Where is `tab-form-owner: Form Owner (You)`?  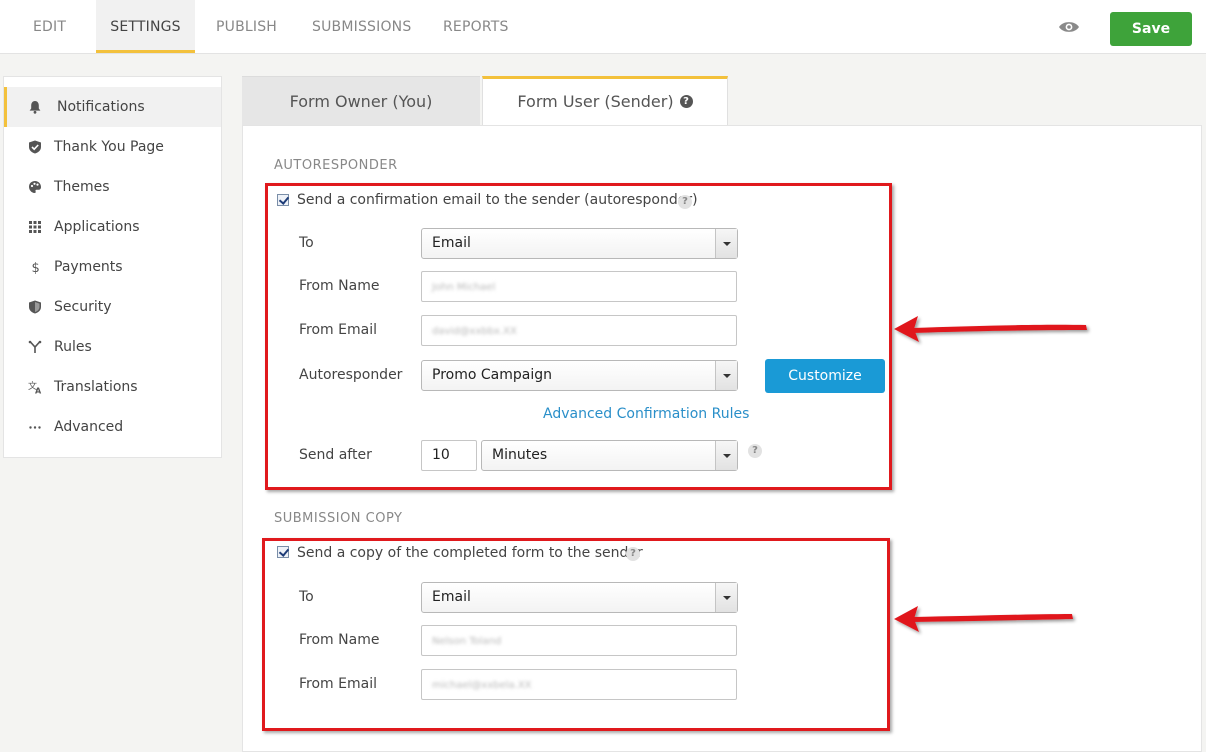
tab-form-owner: Form Owner (You) is located at coordinates (361, 101).